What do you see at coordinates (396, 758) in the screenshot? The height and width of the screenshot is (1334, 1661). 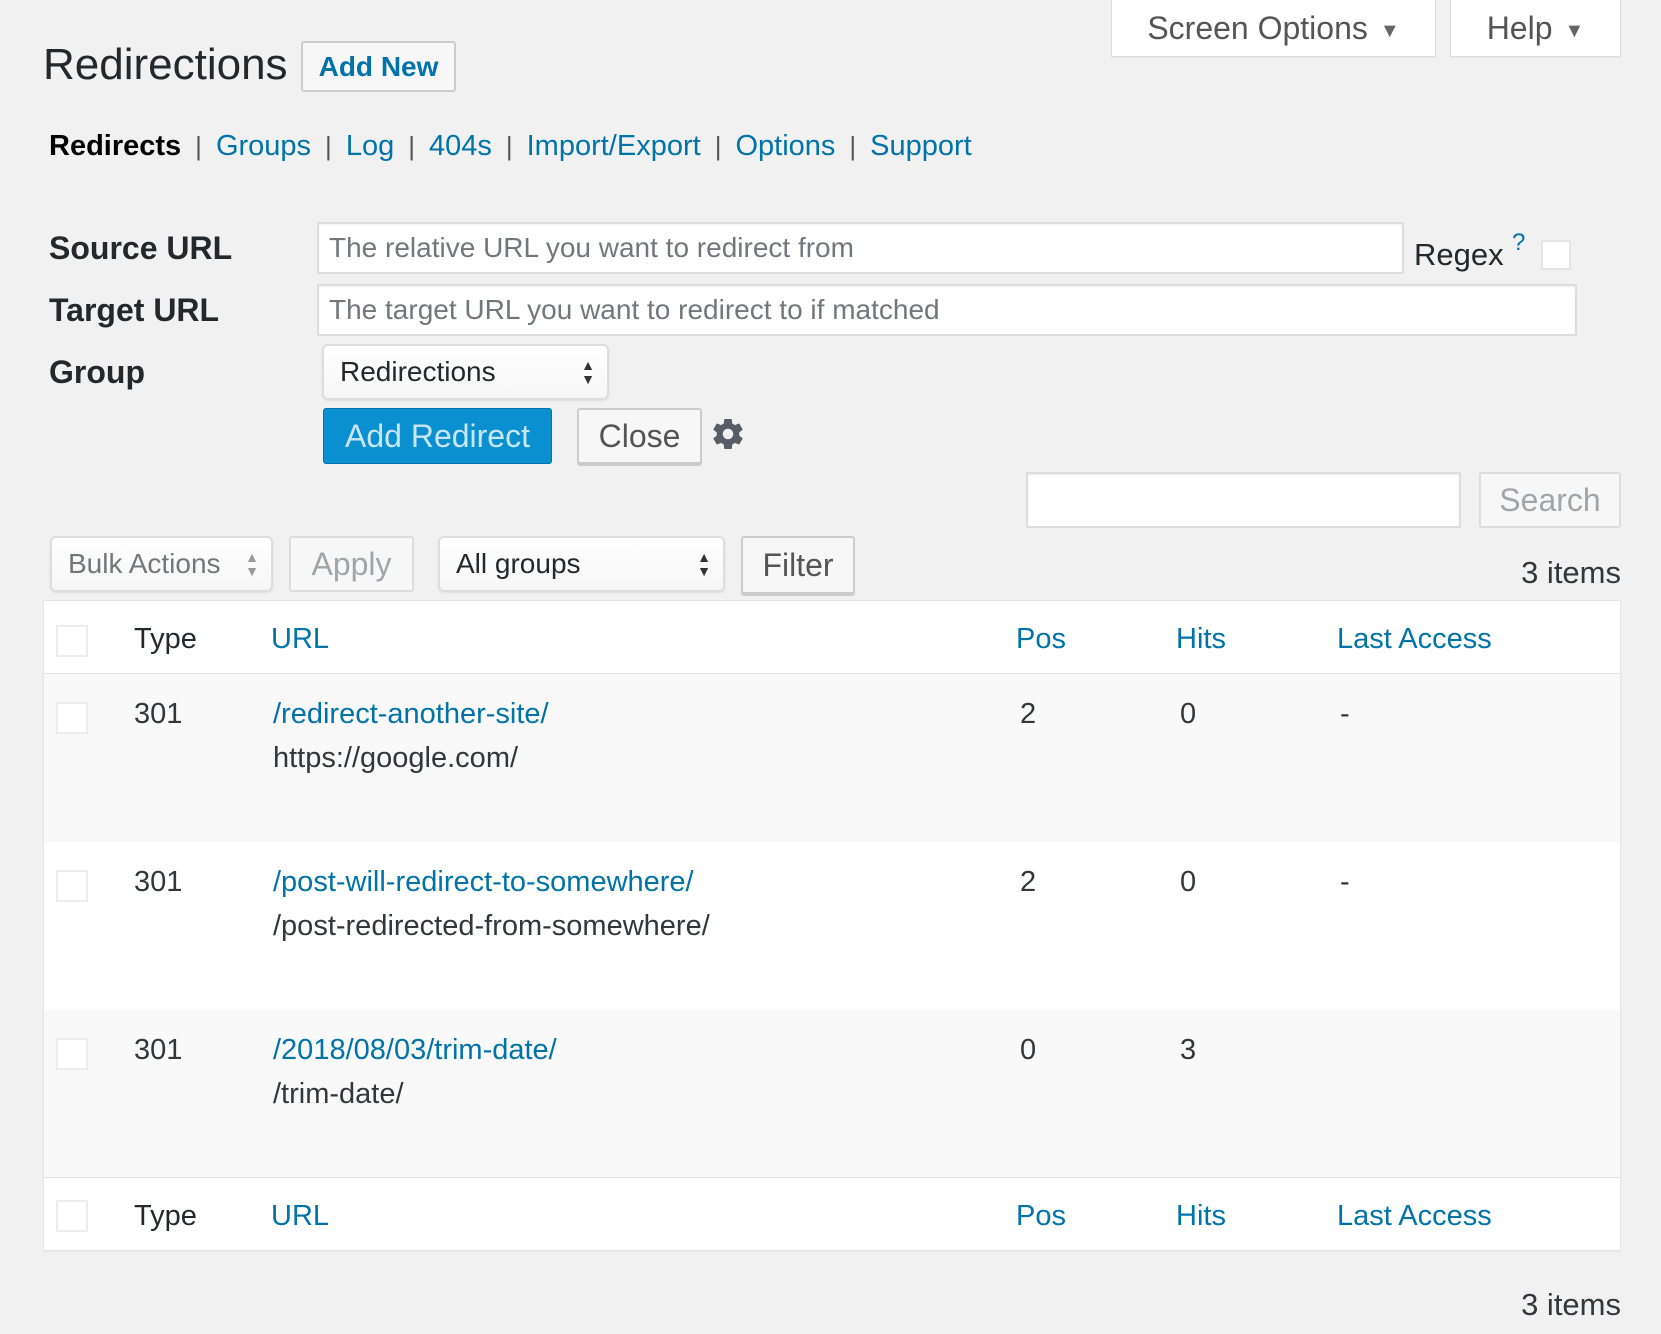 I see `row-target-url: https://google.com/` at bounding box center [396, 758].